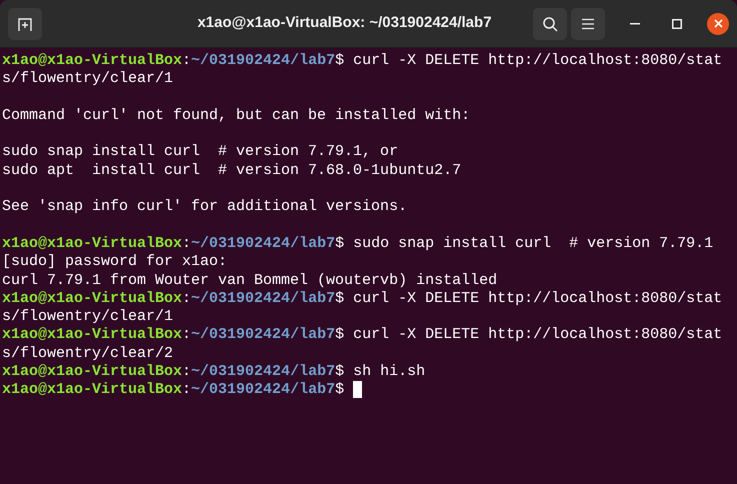 The width and height of the screenshot is (737, 484). I want to click on new-tab-button, so click(25, 24).